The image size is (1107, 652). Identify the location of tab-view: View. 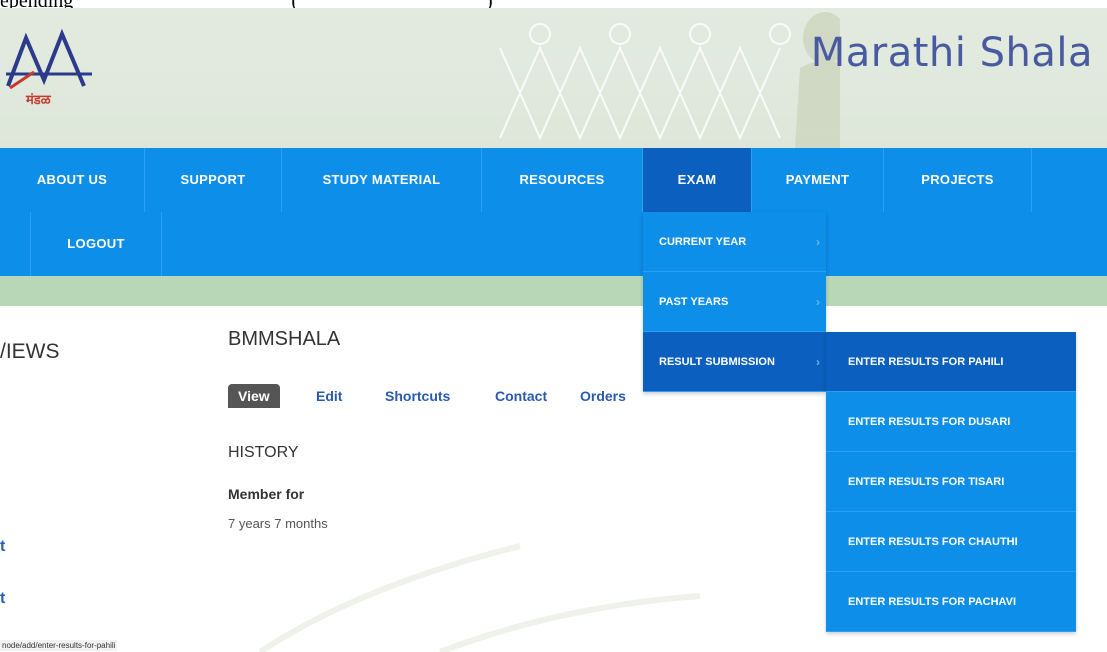
(254, 396).